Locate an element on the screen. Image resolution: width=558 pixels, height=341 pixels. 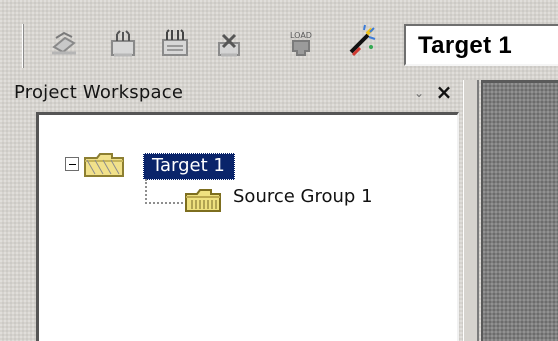
target-folder-icon is located at coordinates (104, 165).